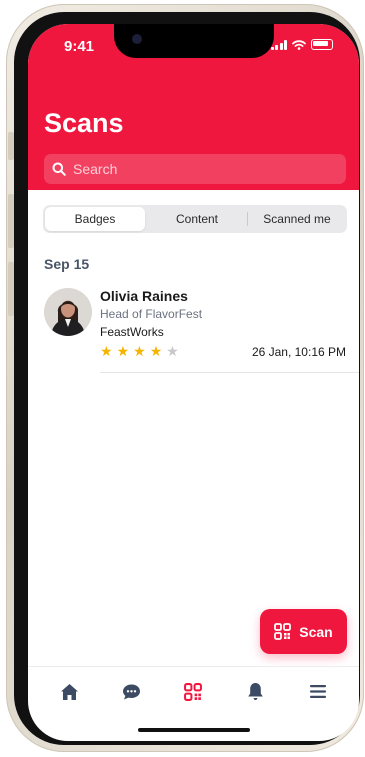 The width and height of the screenshot is (365, 757). I want to click on bell-icon, so click(255, 691).